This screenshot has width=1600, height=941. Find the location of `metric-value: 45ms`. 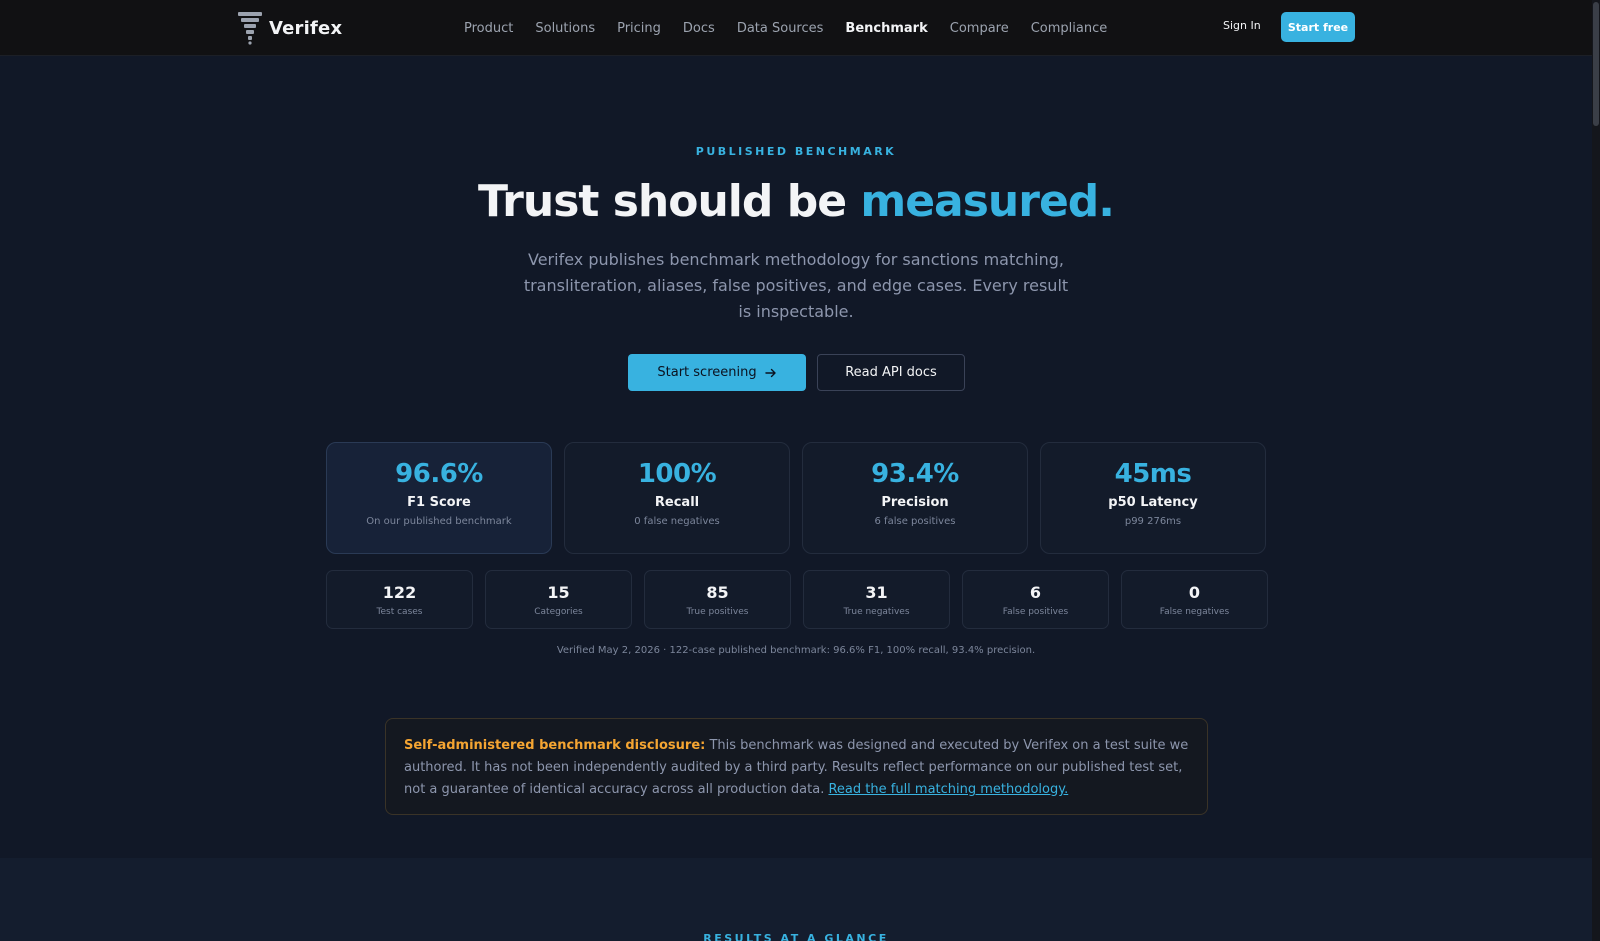

metric-value: 45ms is located at coordinates (1153, 474).